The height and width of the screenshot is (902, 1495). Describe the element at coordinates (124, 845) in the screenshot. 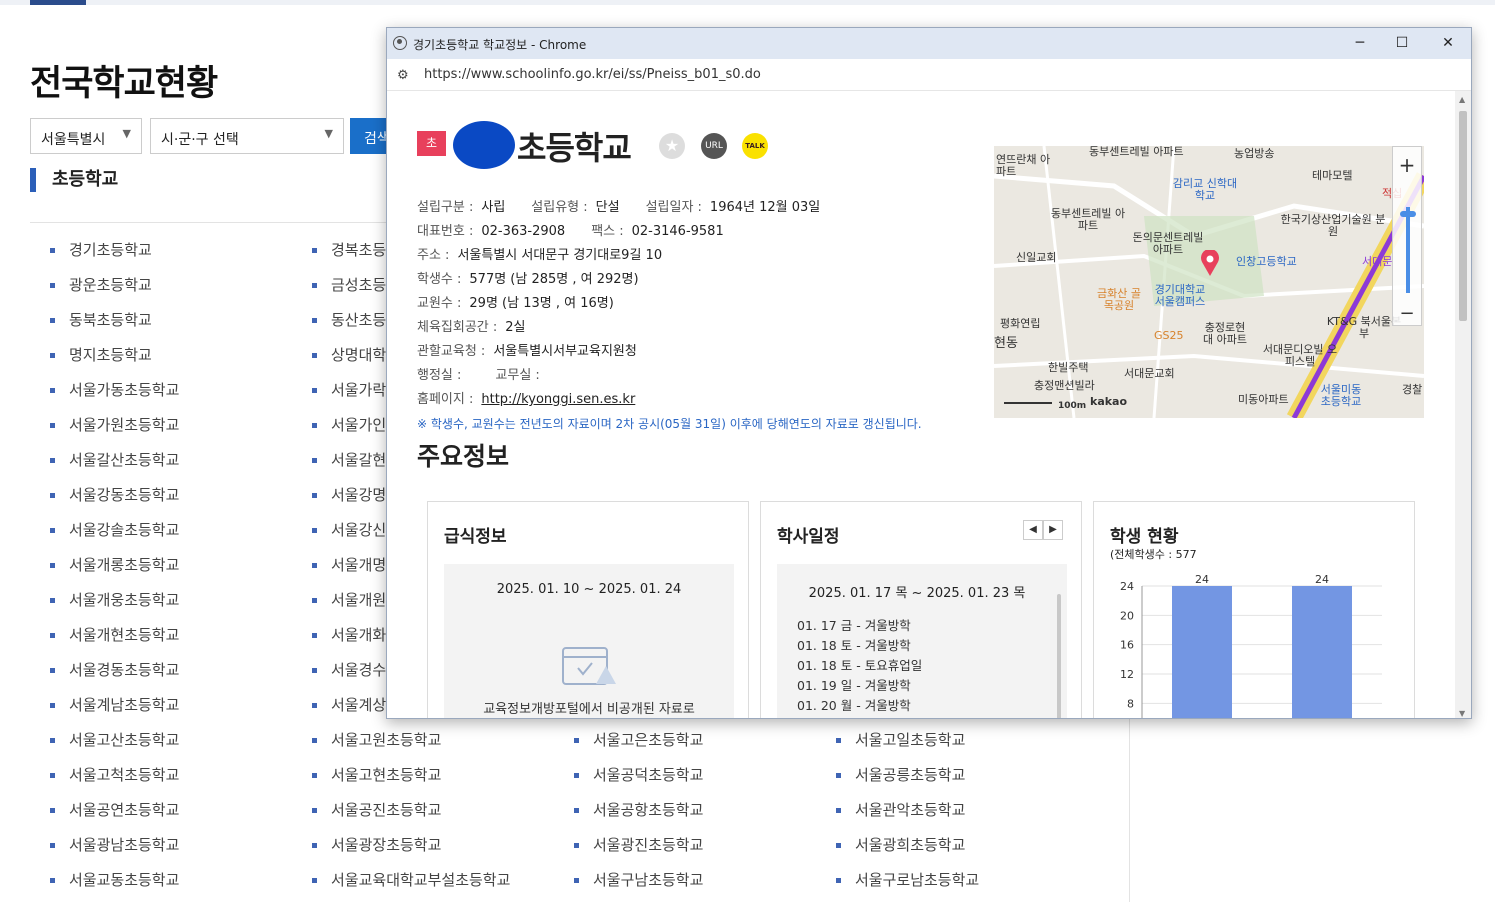

I see `school-name-link: 서울광남초등학교` at that location.